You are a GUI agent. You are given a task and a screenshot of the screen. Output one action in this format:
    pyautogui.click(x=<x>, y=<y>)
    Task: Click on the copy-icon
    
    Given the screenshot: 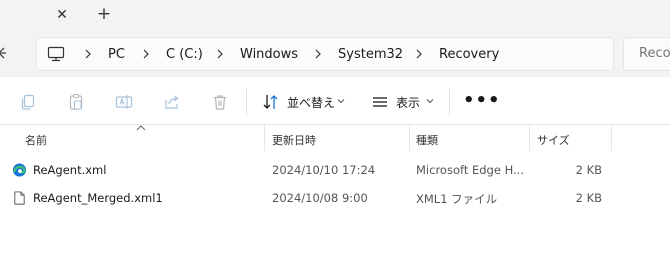 What is the action you would take?
    pyautogui.click(x=28, y=102)
    